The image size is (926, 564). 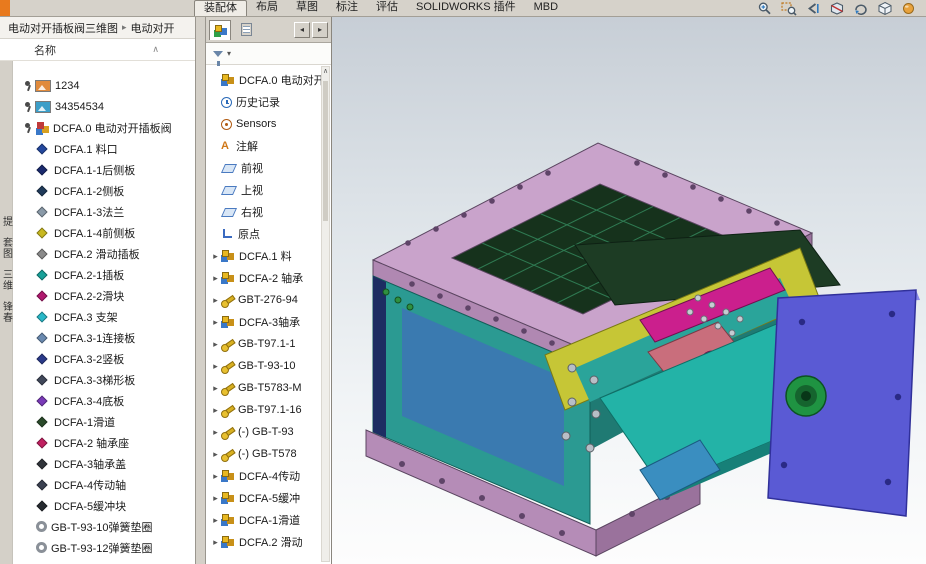 I want to click on tree-item-label: GB-T97.1-1, so click(x=267, y=344).